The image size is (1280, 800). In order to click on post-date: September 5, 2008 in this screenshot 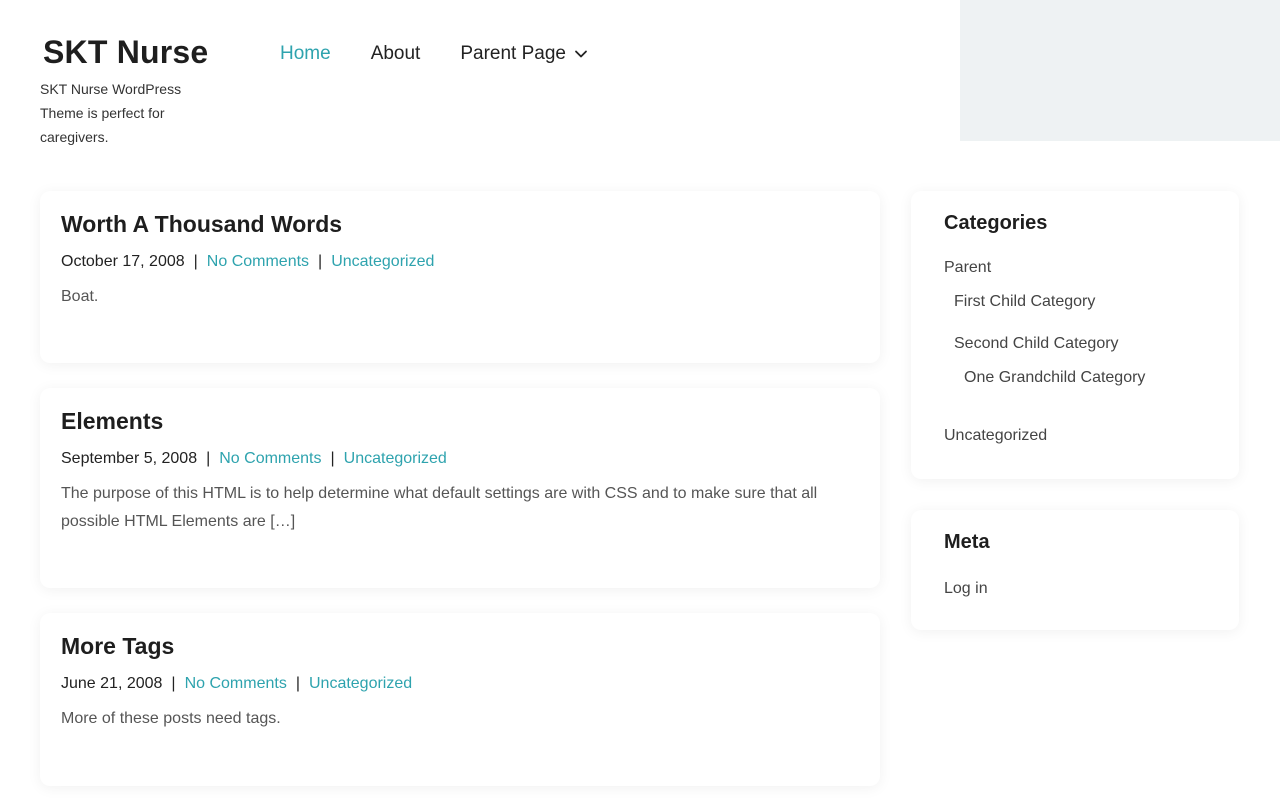, I will do `click(129, 458)`.